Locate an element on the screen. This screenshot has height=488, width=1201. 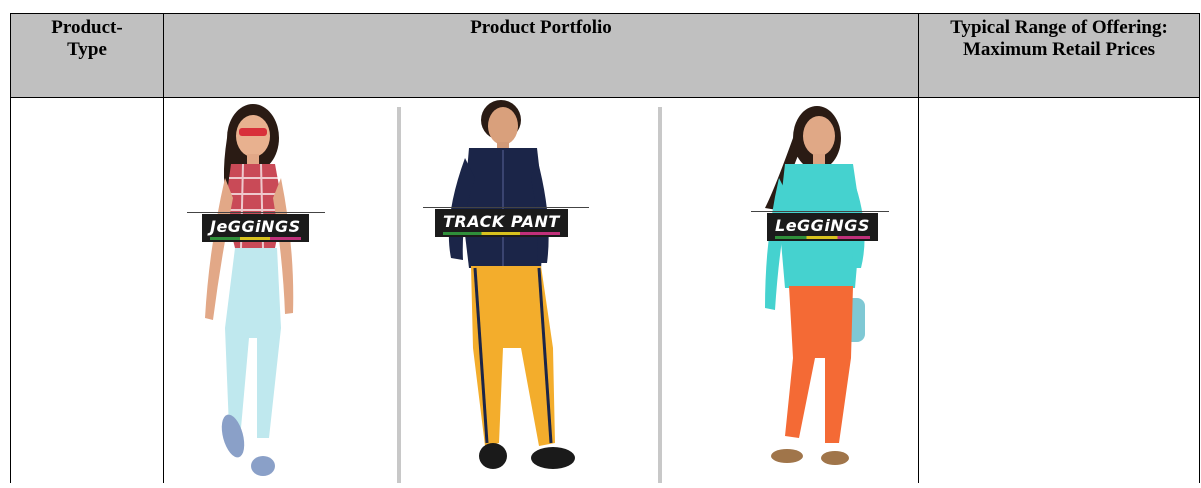
table-border-top is located at coordinates (605, 13).